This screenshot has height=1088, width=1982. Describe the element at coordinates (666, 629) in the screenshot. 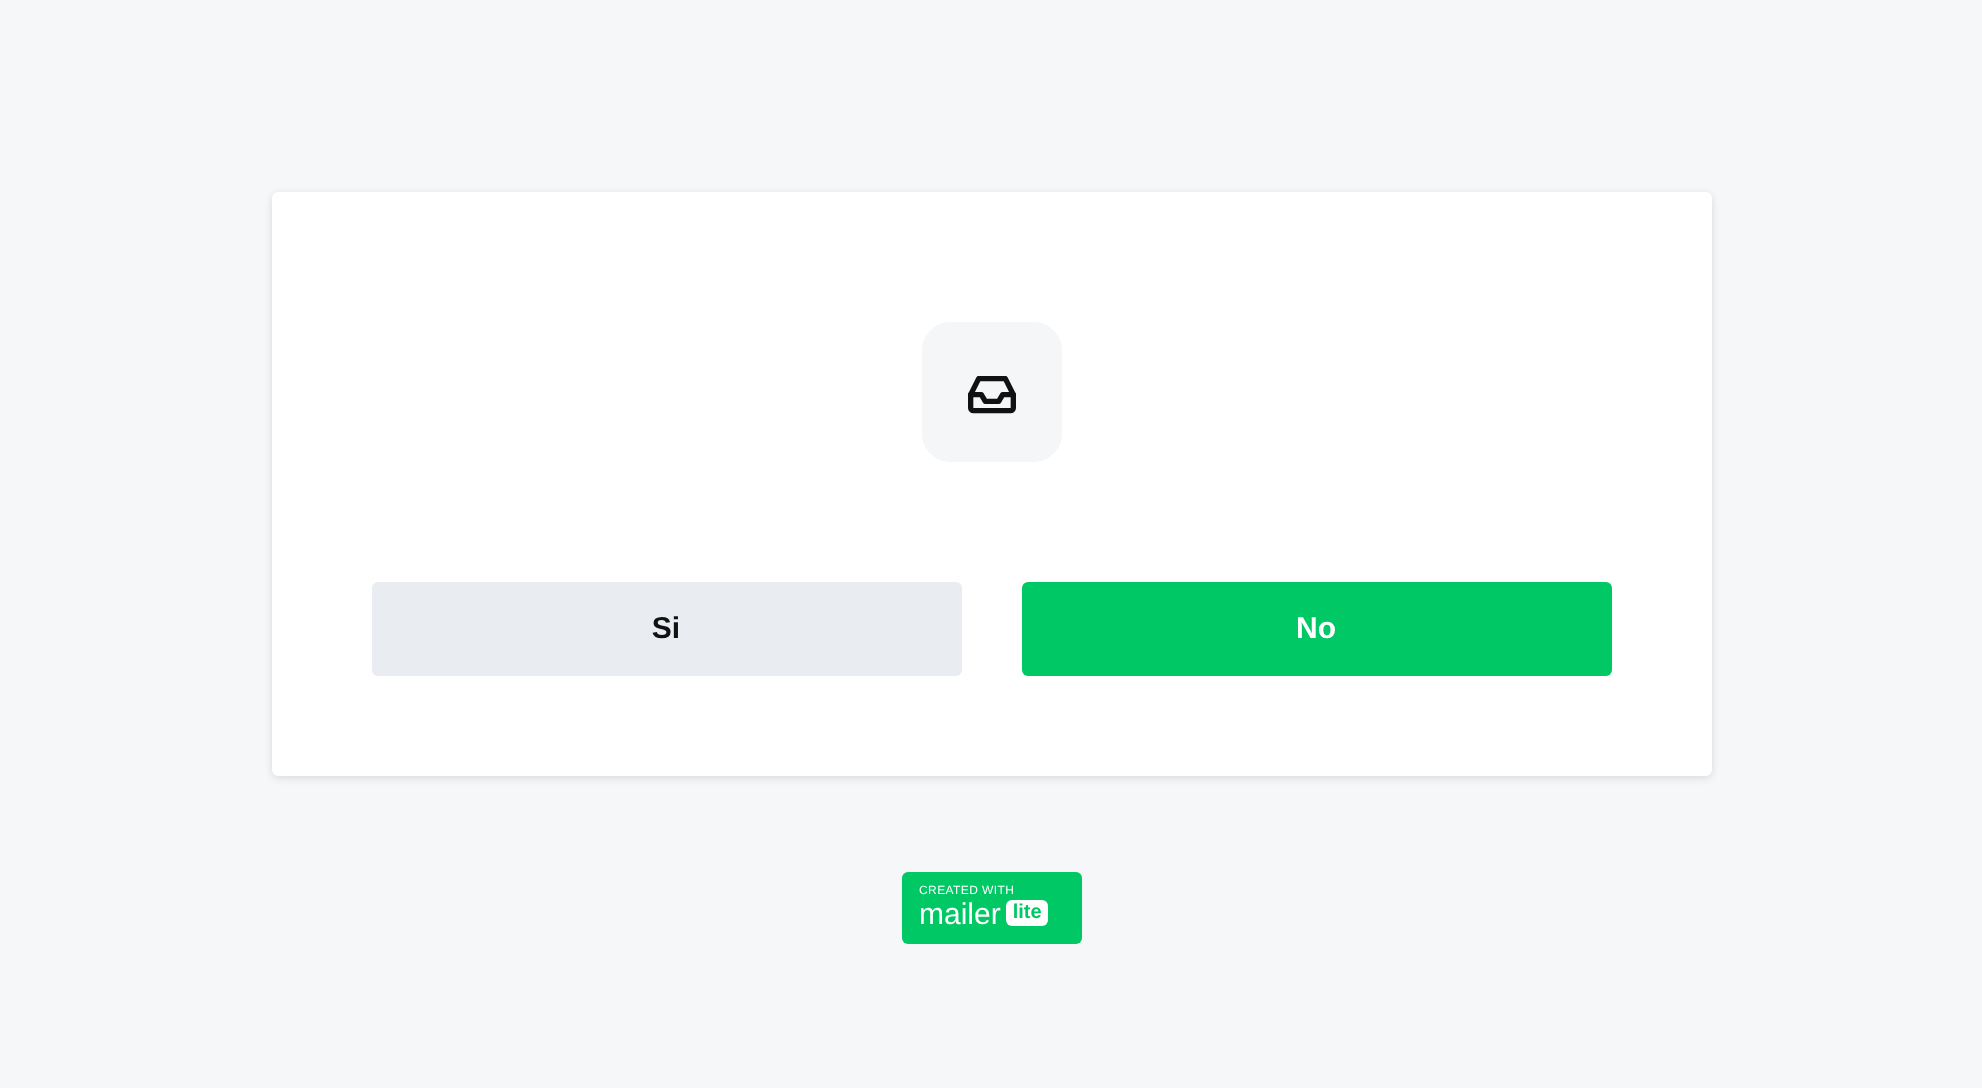

I see `secondary-button: Si` at that location.